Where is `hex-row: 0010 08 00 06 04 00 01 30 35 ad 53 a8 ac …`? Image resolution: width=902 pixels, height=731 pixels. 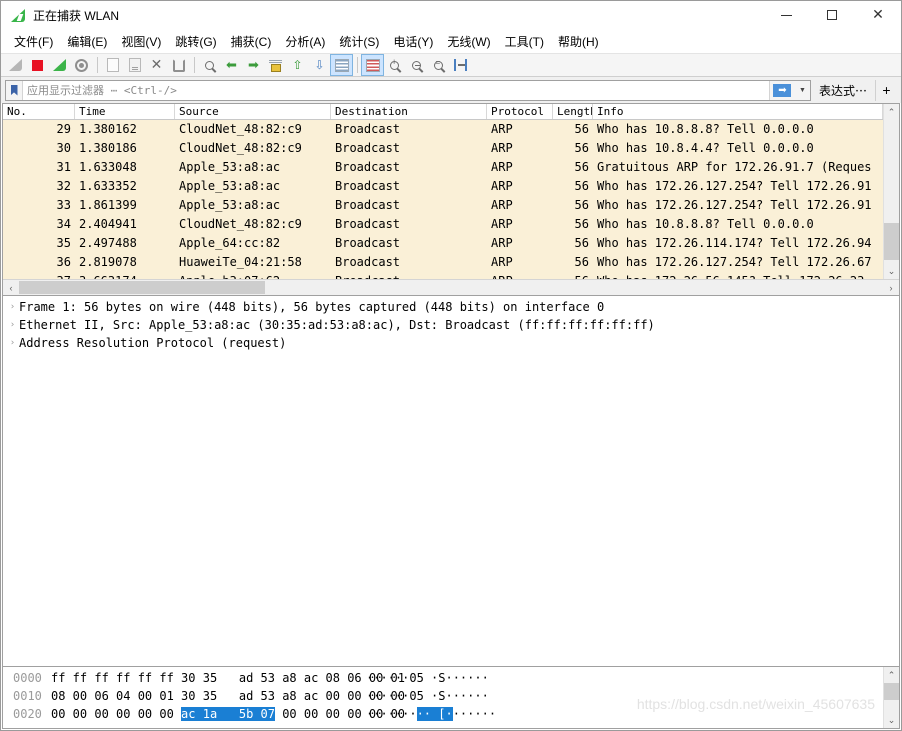 hex-row: 0010 08 00 06 04 00 01 30 35 ad 53 a8 ac … is located at coordinates (443, 696).